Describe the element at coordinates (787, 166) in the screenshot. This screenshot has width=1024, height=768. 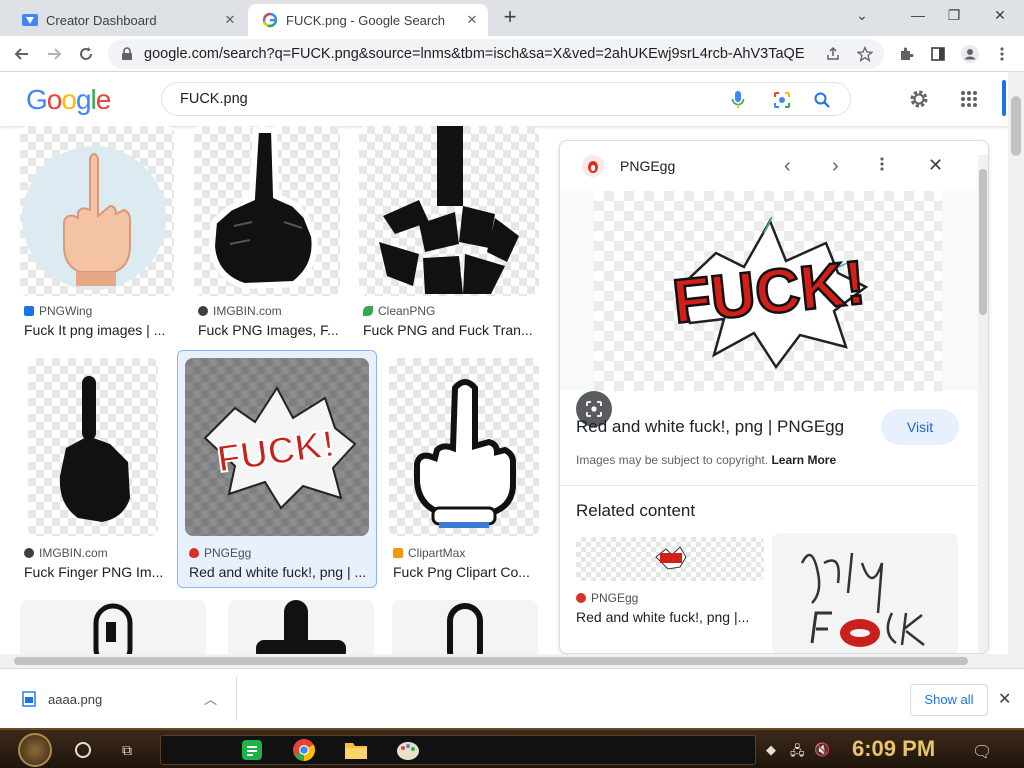
I see `previous-image-icon: ‹` at that location.